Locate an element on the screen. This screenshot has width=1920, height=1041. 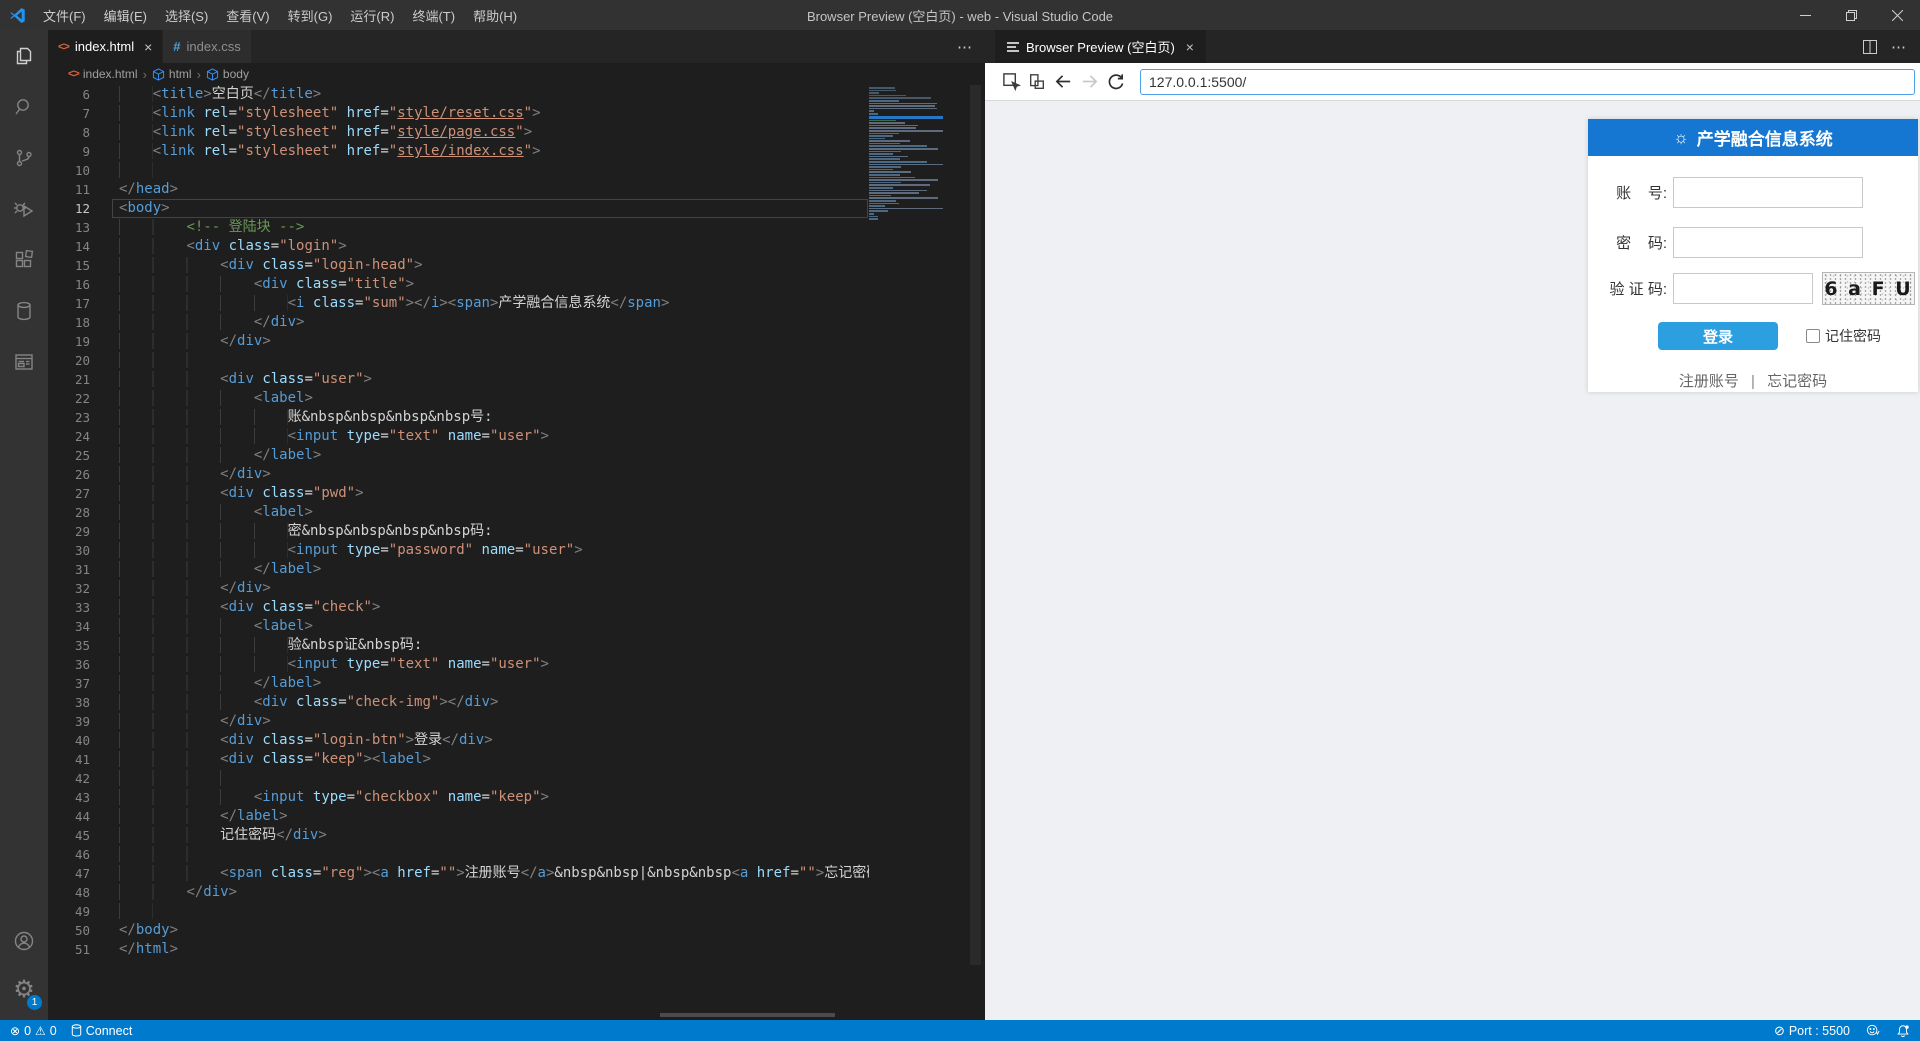
code-line-19: 19 </div> is located at coordinates (458, 341).